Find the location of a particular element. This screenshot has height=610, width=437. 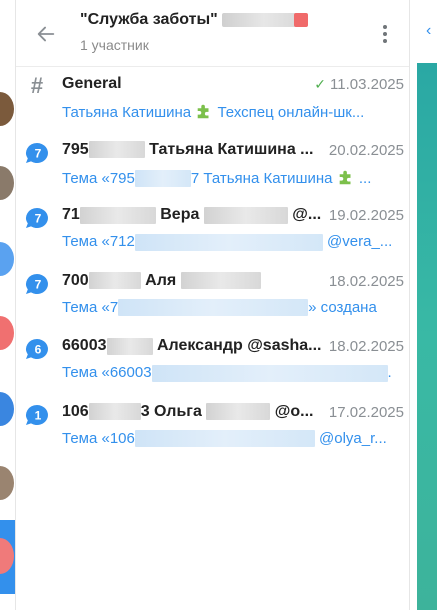

unread-count-badge: 6 is located at coordinates (37, 349).